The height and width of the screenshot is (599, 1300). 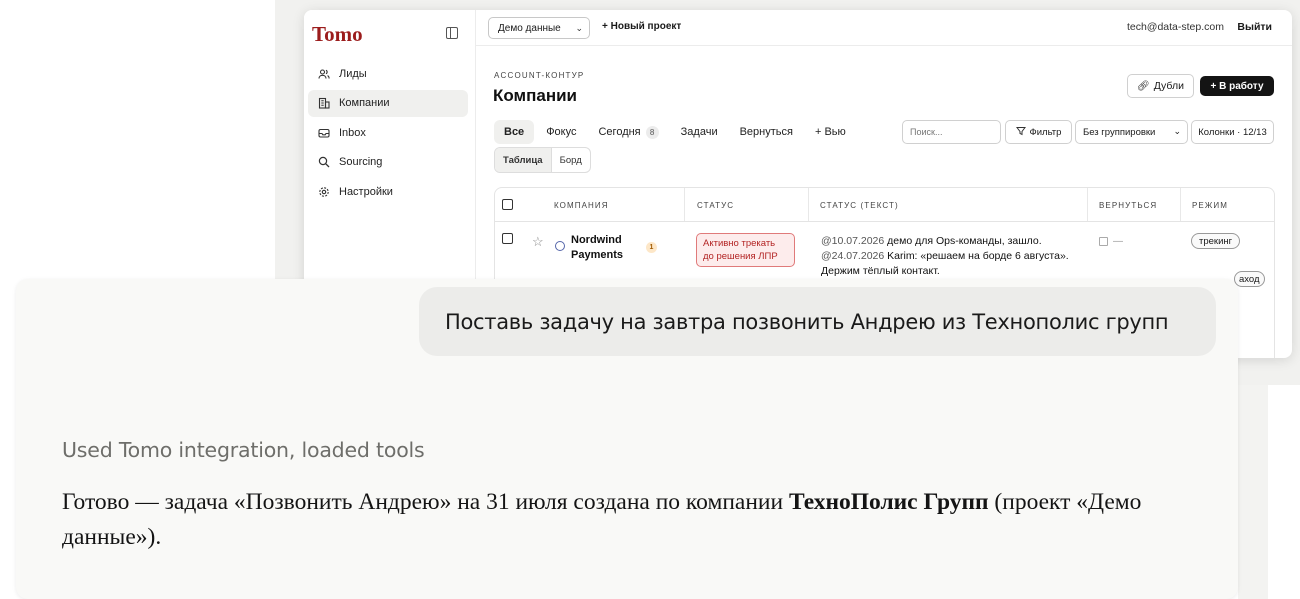 I want to click on tools-note: Used Tomo integration, loaded tools, so click(x=243, y=450).